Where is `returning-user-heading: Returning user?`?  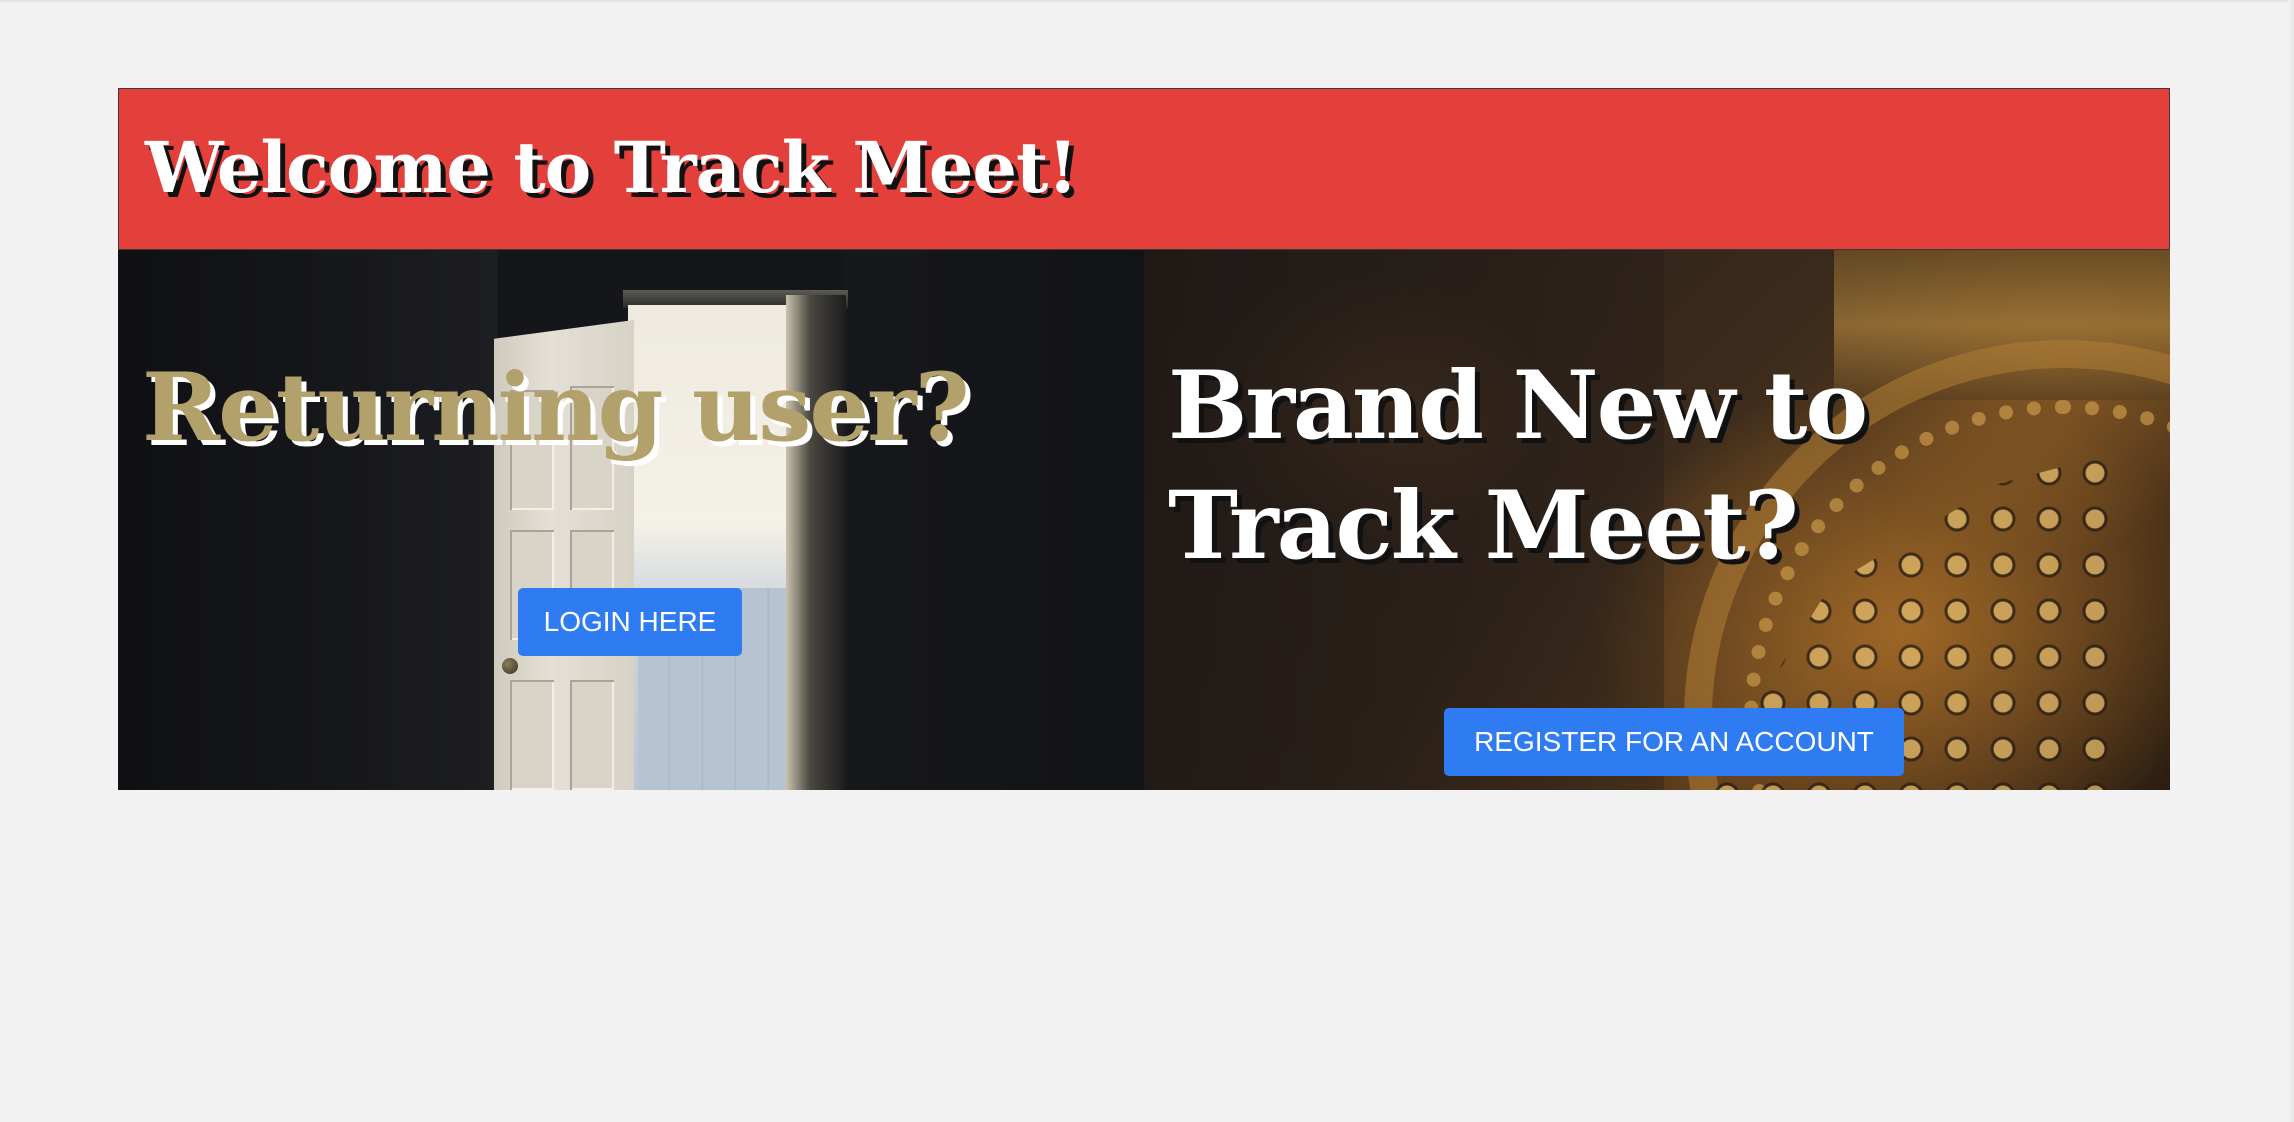 returning-user-heading: Returning user? is located at coordinates (556, 408).